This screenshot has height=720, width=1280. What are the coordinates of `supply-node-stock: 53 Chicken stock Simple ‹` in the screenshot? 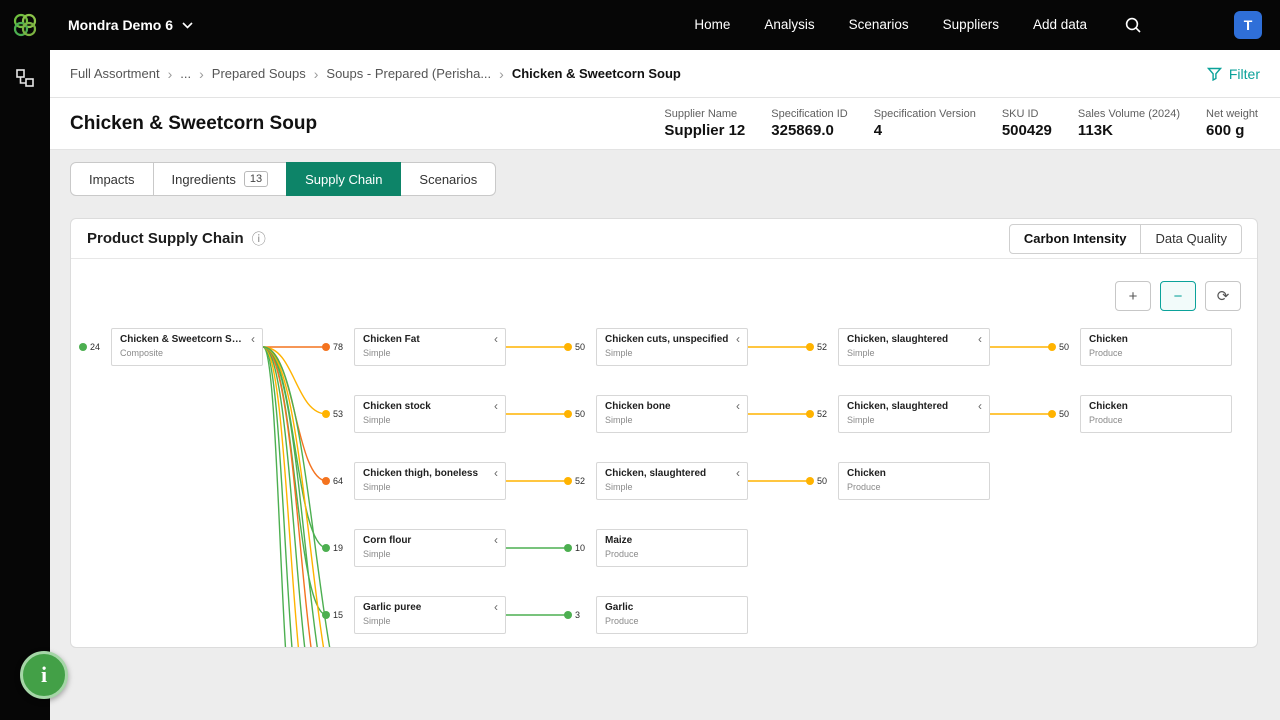 It's located at (414, 414).